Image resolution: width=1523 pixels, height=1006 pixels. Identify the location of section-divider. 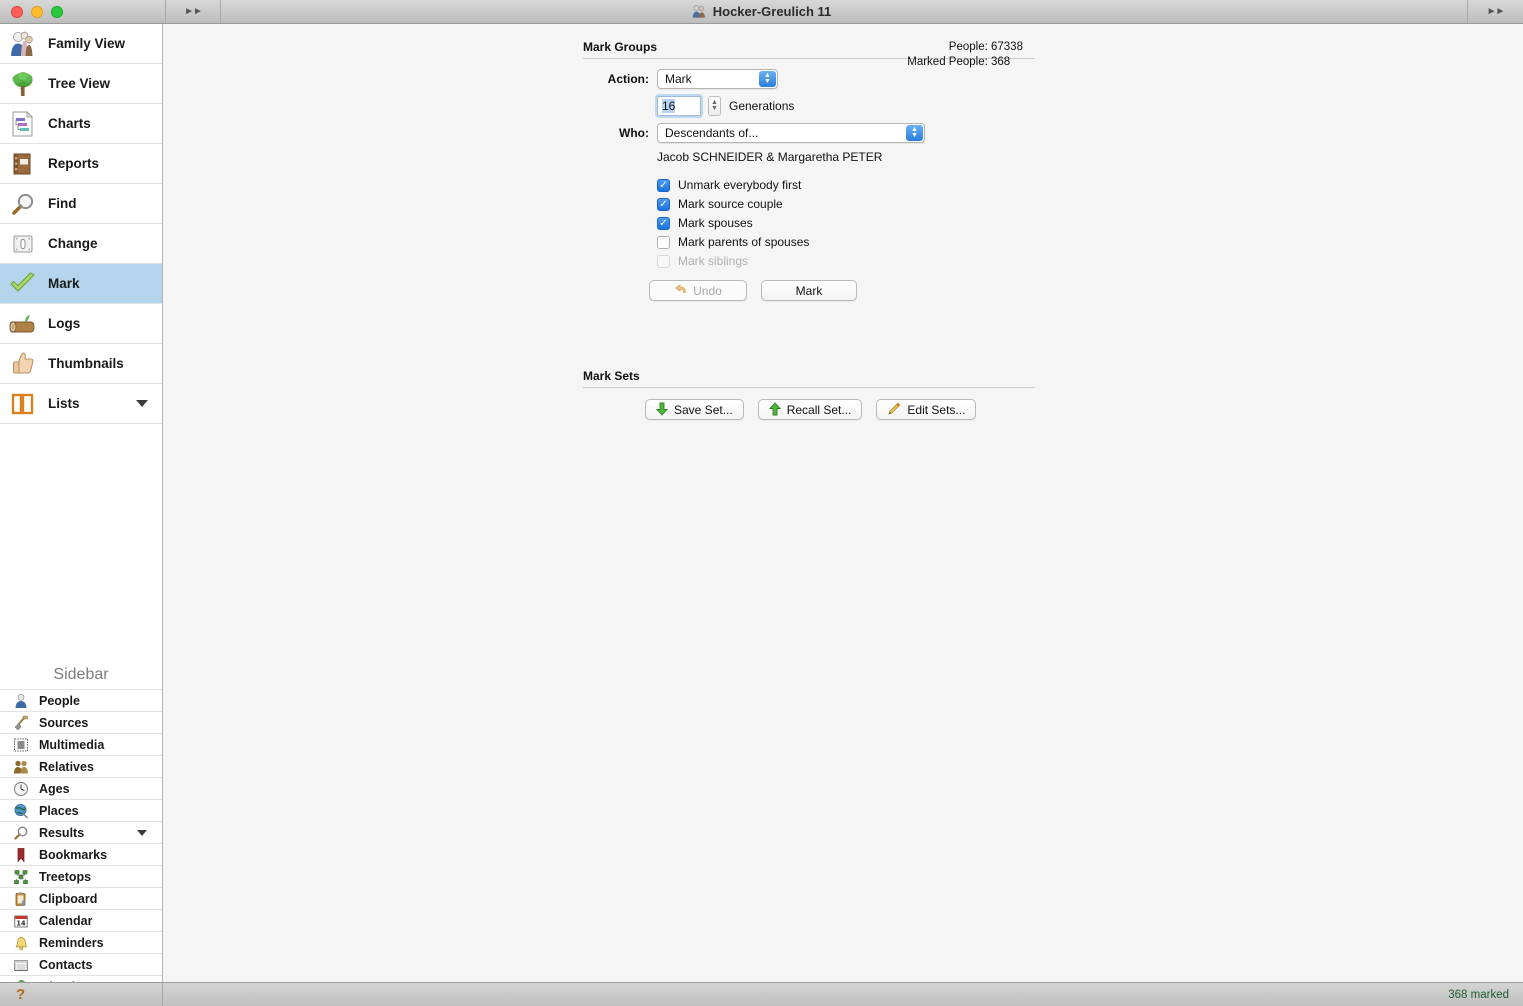
(809, 387).